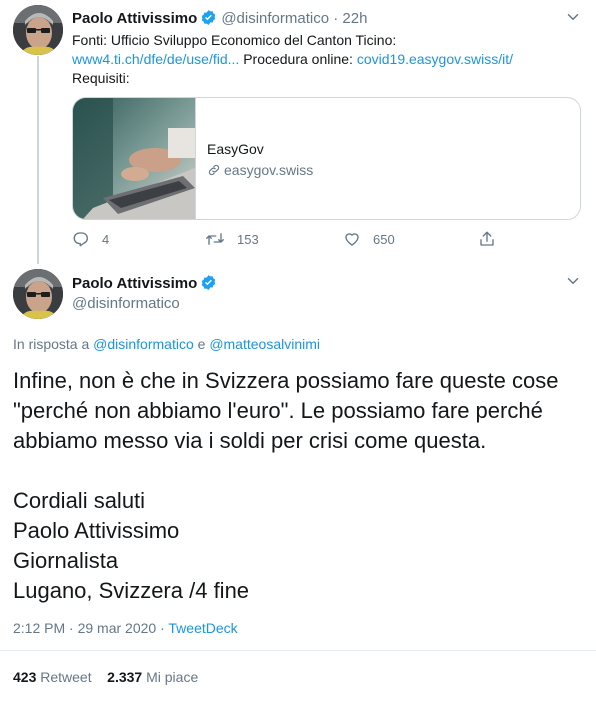  What do you see at coordinates (215, 239) in the screenshot?
I see `retweet-icon` at bounding box center [215, 239].